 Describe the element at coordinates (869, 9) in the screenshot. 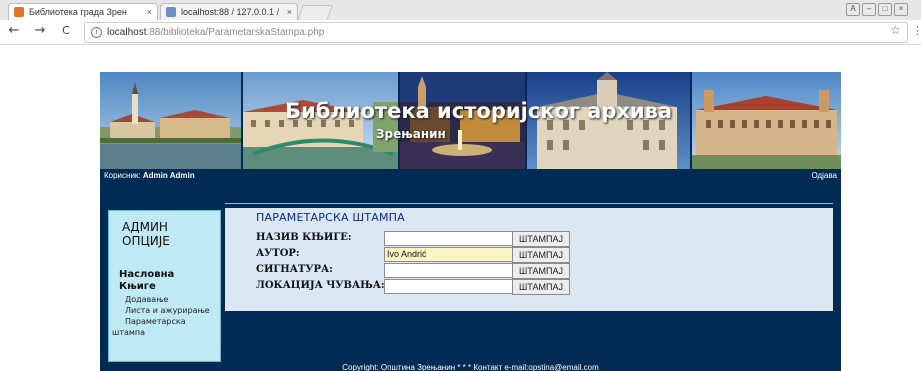

I see `minimize-window-icon: –` at that location.